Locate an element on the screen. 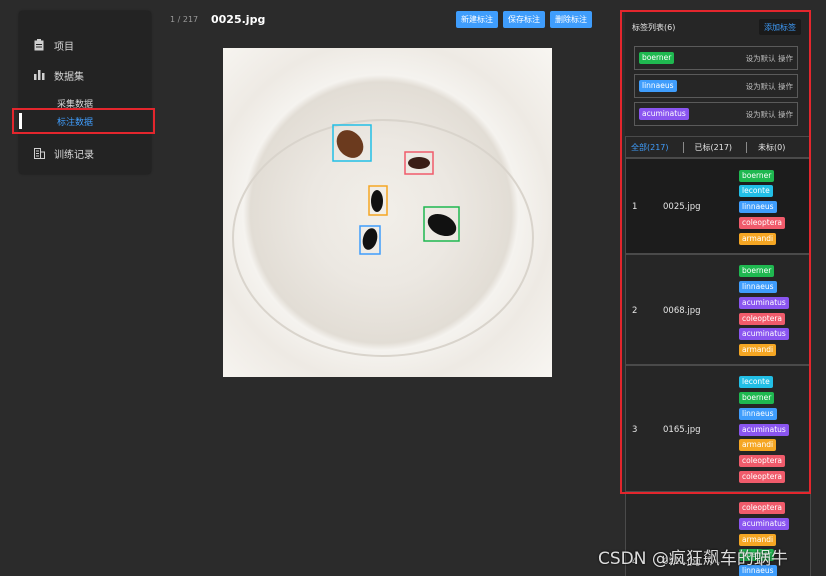 The height and width of the screenshot is (576, 826). save-annotation-button: 保存标注 is located at coordinates (524, 19).